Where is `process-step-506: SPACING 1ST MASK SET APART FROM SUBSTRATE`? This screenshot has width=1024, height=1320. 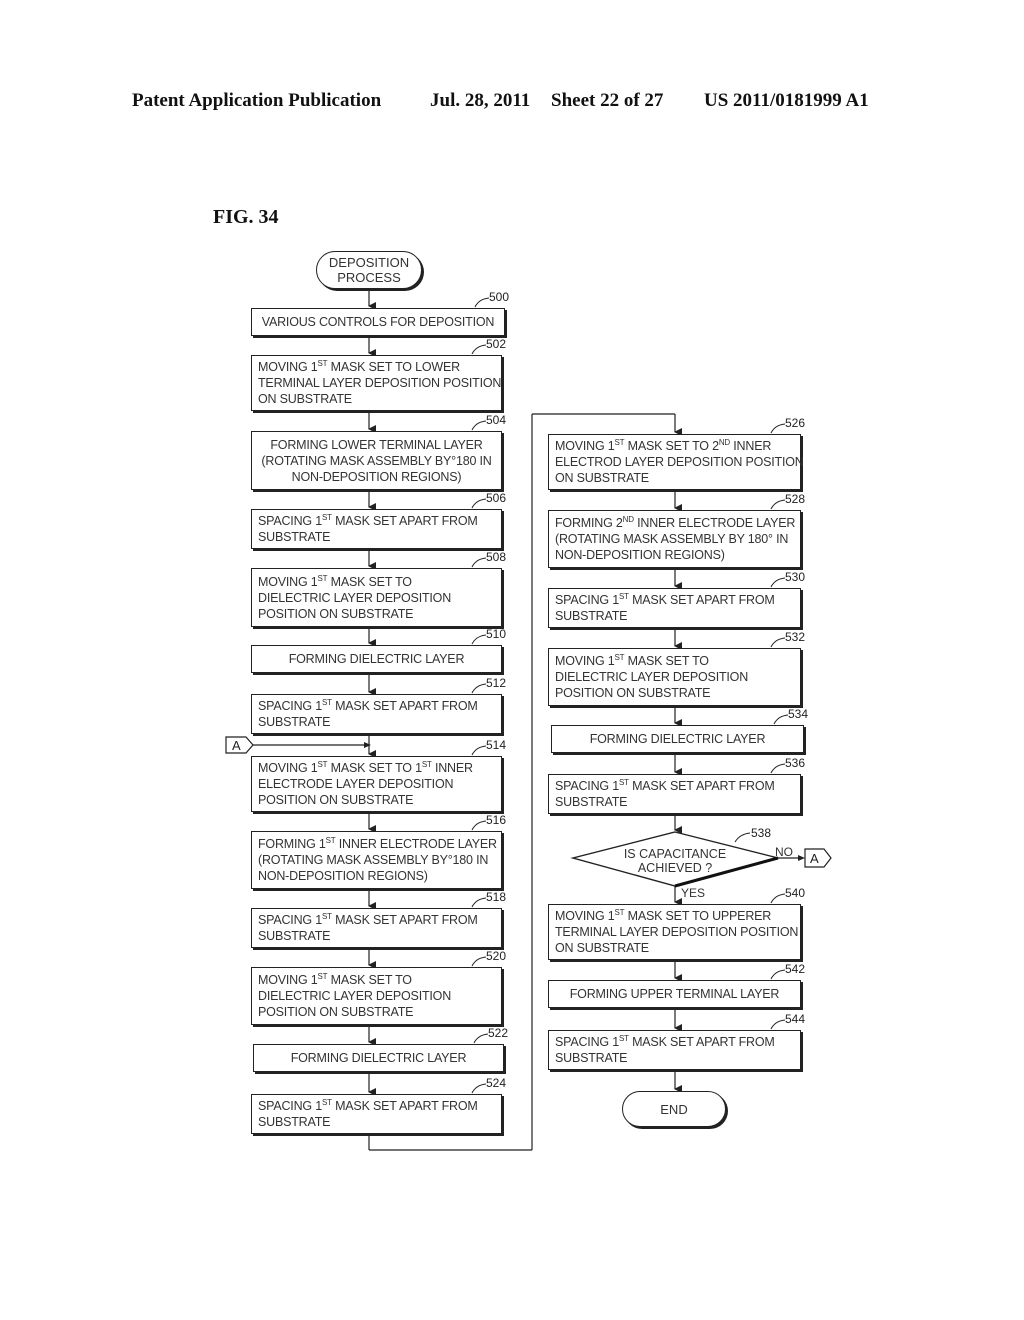 process-step-506: SPACING 1ST MASK SET APART FROM SUBSTRATE is located at coordinates (376, 529).